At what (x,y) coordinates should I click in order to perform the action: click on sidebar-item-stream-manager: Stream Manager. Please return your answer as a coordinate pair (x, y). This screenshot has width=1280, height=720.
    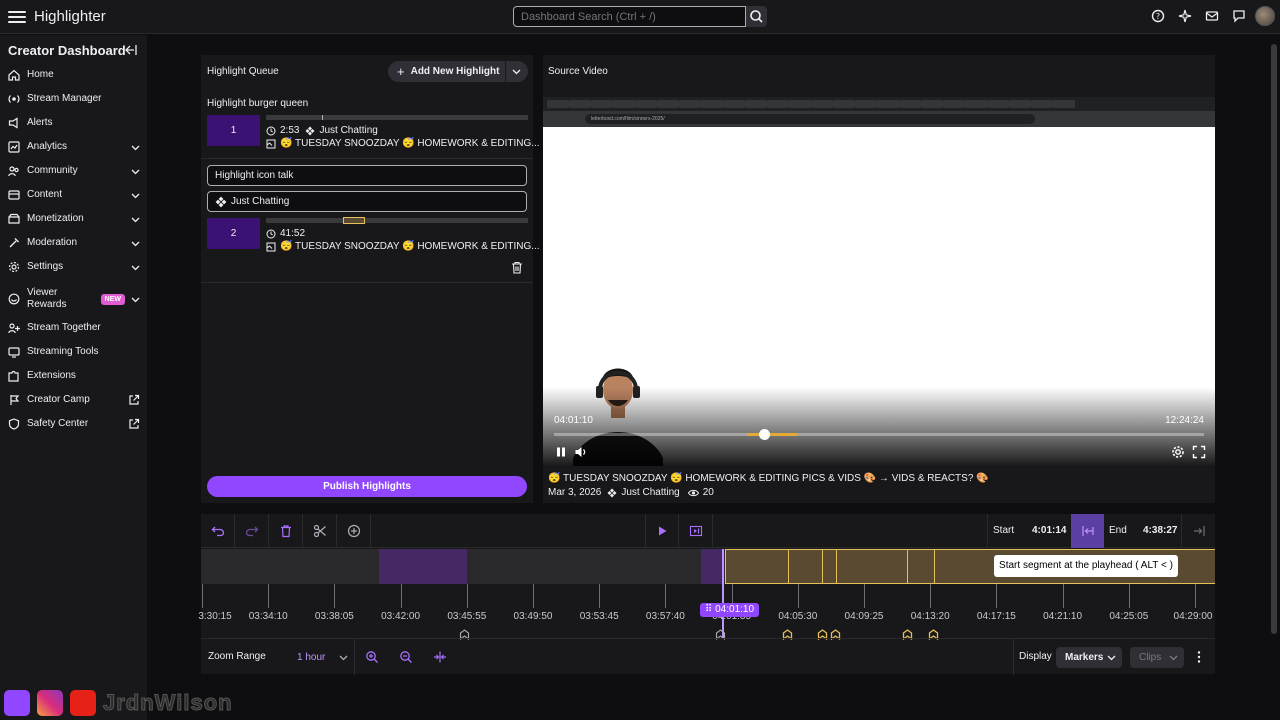
    Looking at the image, I should click on (74, 99).